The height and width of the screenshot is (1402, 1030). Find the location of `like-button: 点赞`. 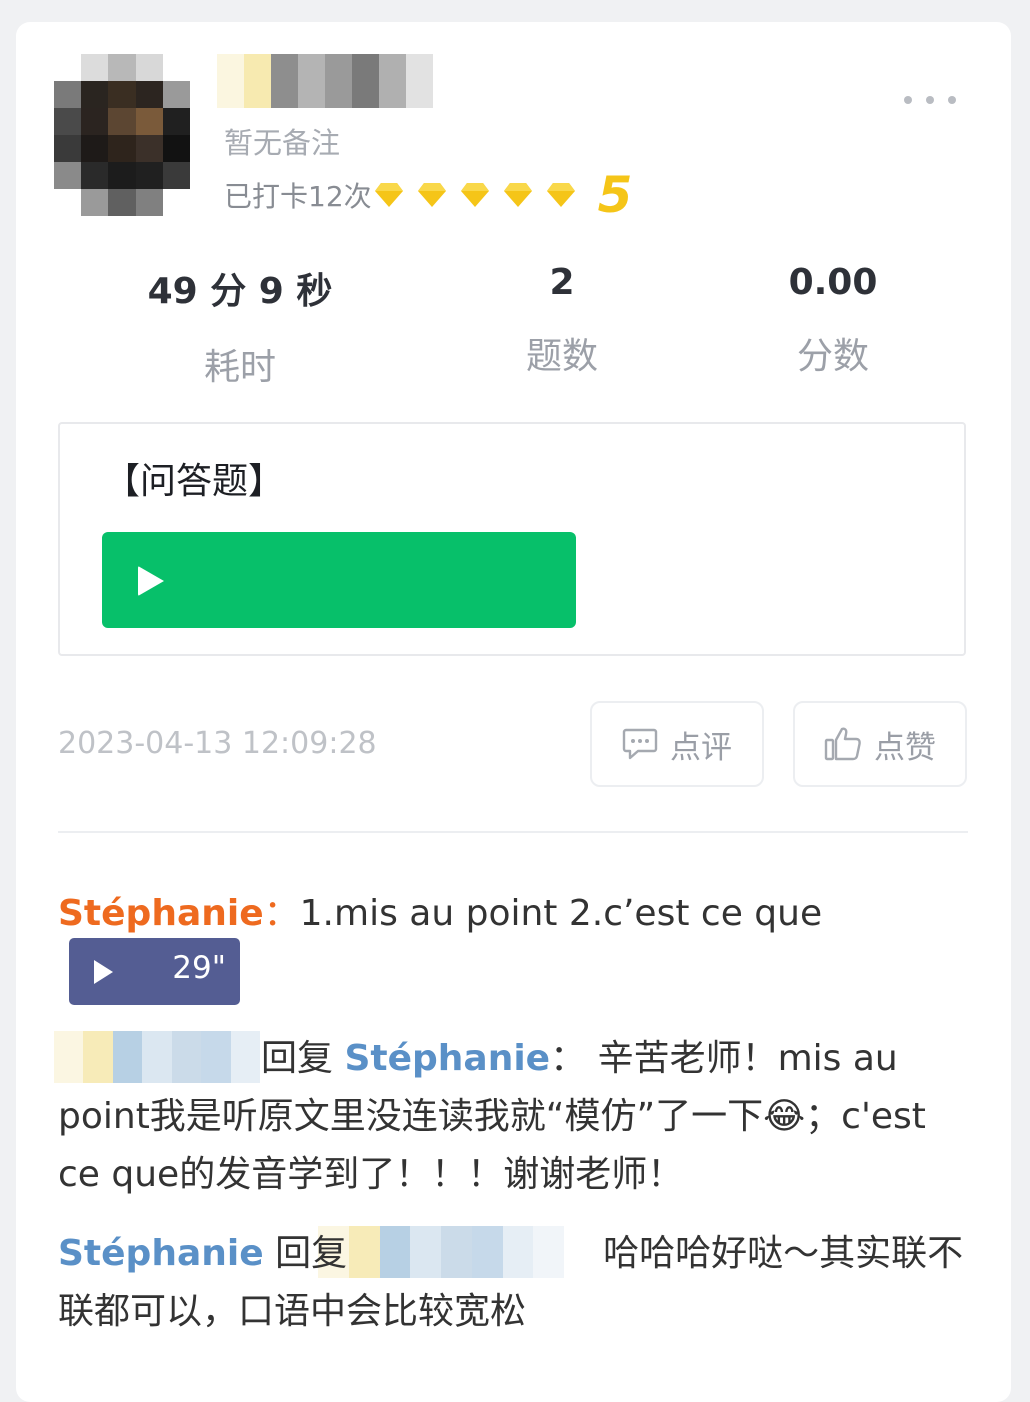

like-button: 点赞 is located at coordinates (880, 744).